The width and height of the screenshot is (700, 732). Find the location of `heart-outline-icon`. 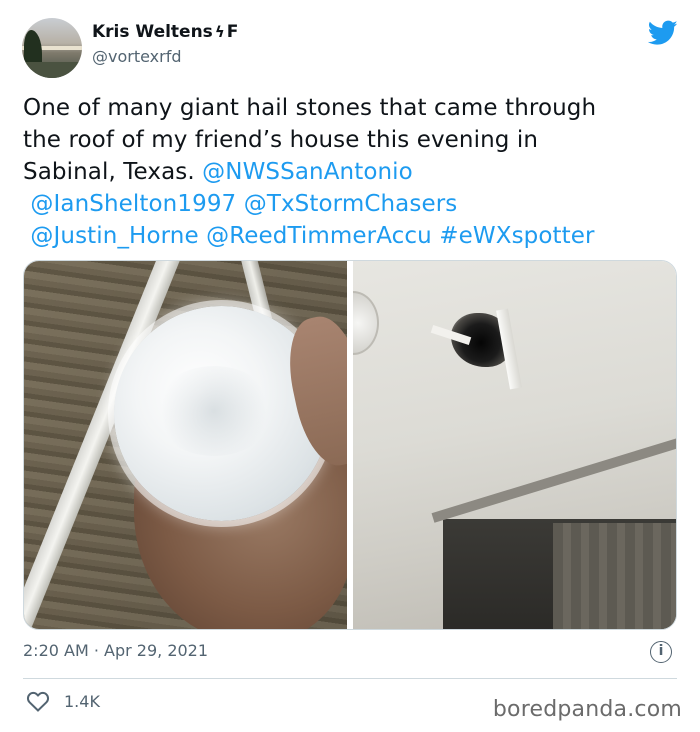

heart-outline-icon is located at coordinates (38, 701).